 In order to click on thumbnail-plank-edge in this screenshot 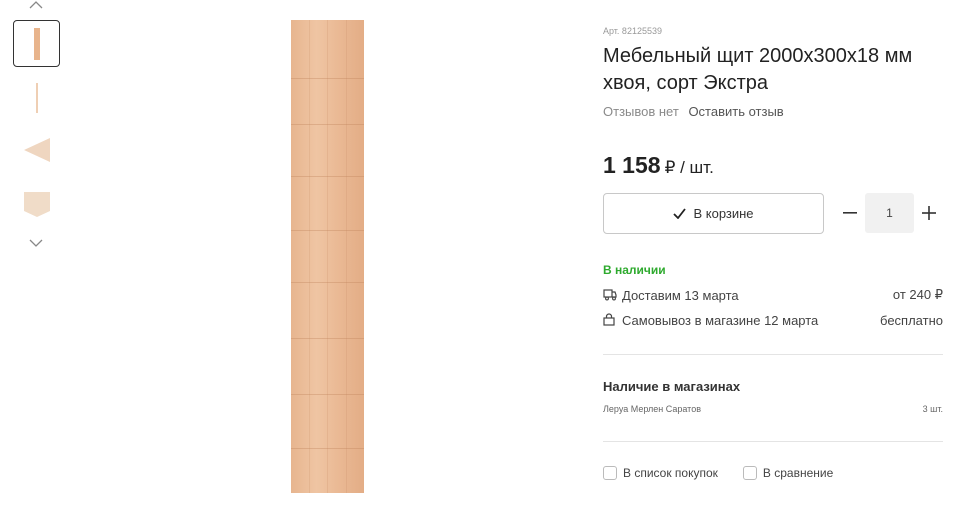, I will do `click(36, 149)`.